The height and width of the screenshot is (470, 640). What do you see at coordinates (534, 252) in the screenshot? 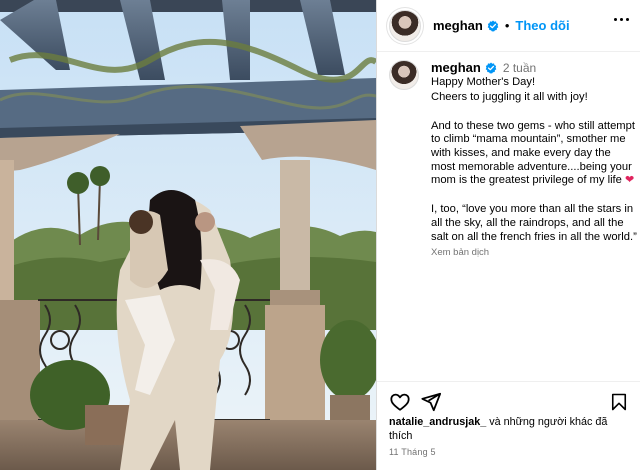
I see `see-translation-link: Xem bản dịch` at bounding box center [534, 252].